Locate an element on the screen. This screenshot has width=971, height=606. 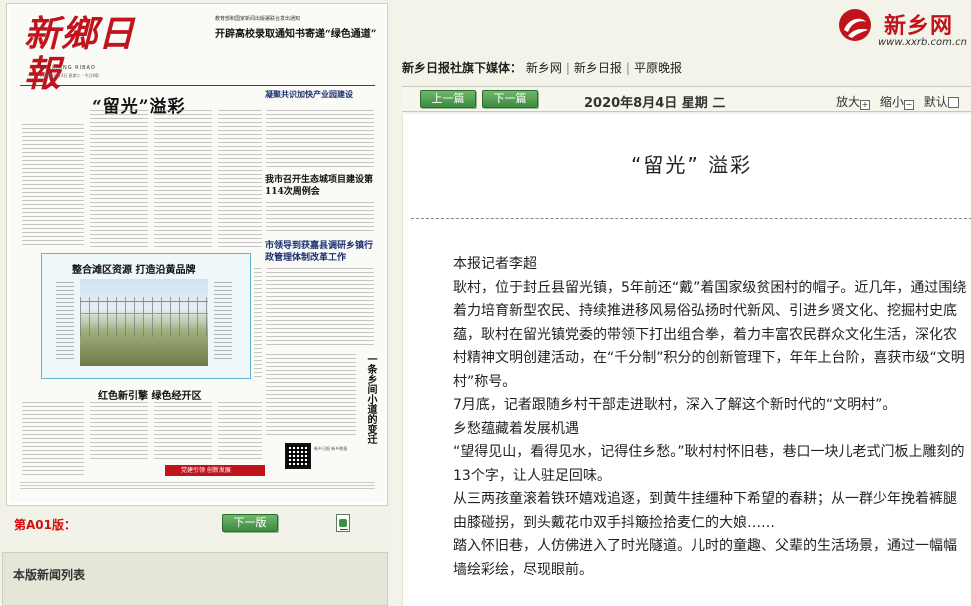
media-link-pingyuan-evening: 平原晚报 is located at coordinates (658, 68).